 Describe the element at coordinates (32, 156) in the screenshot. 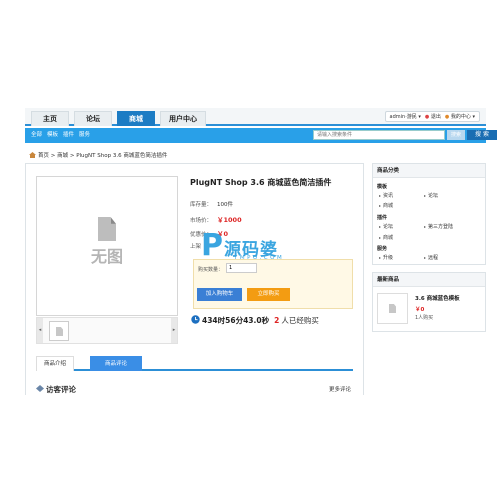

I see `home-icon` at that location.